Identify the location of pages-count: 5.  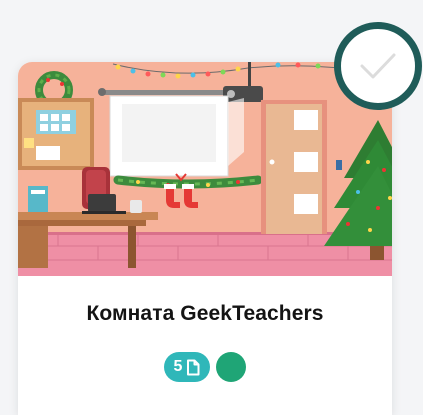
(178, 366).